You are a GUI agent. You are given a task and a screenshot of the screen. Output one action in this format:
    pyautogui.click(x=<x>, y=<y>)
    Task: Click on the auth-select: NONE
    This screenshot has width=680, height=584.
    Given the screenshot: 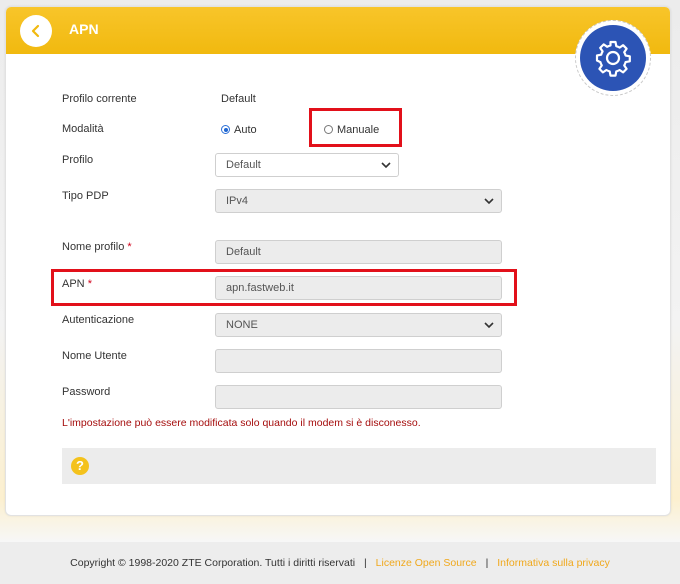 What is the action you would take?
    pyautogui.click(x=358, y=325)
    